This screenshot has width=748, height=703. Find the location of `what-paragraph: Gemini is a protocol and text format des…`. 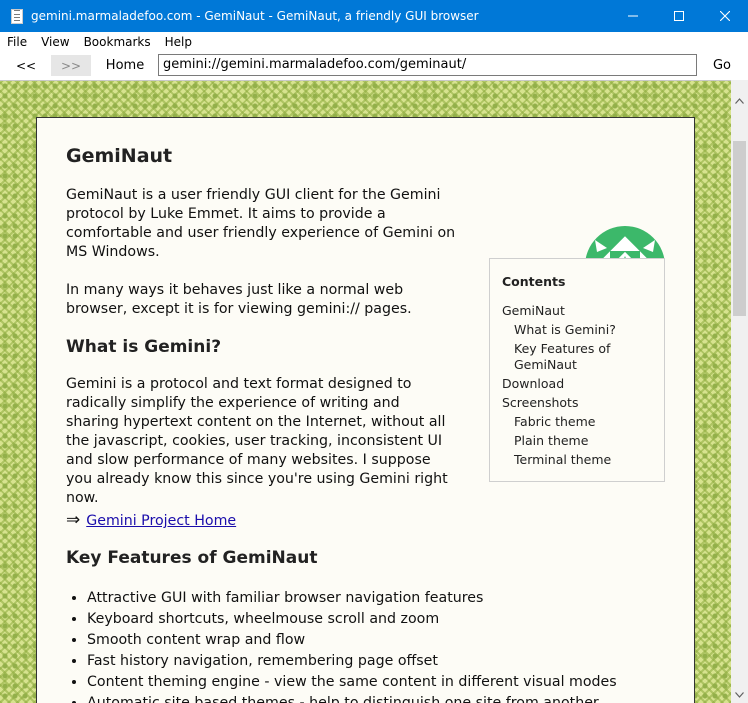

what-paragraph: Gemini is a protocol and text format des… is located at coordinates (257, 441).